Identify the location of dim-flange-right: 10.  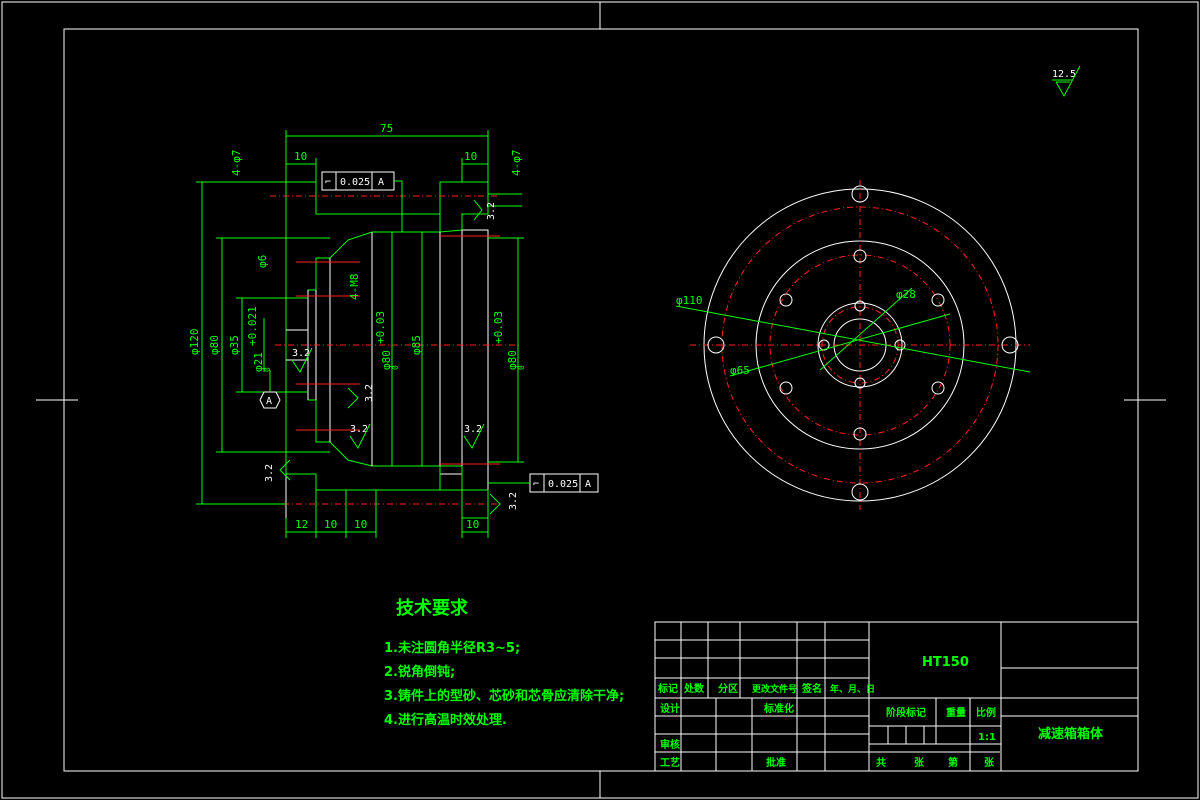
(474, 166).